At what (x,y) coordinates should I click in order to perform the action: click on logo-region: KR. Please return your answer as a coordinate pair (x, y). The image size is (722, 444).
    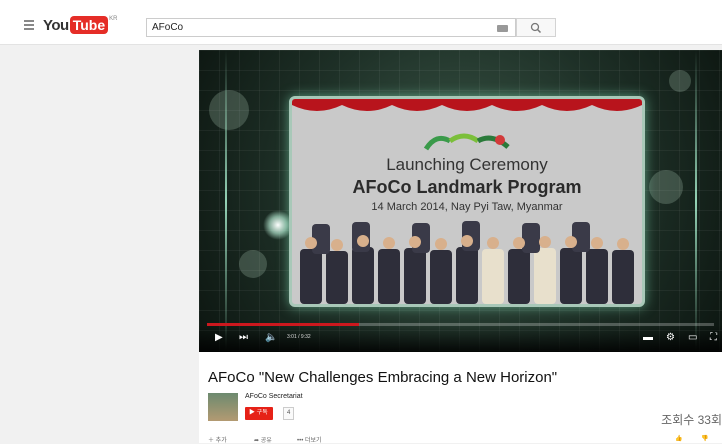
    Looking at the image, I should click on (113, 19).